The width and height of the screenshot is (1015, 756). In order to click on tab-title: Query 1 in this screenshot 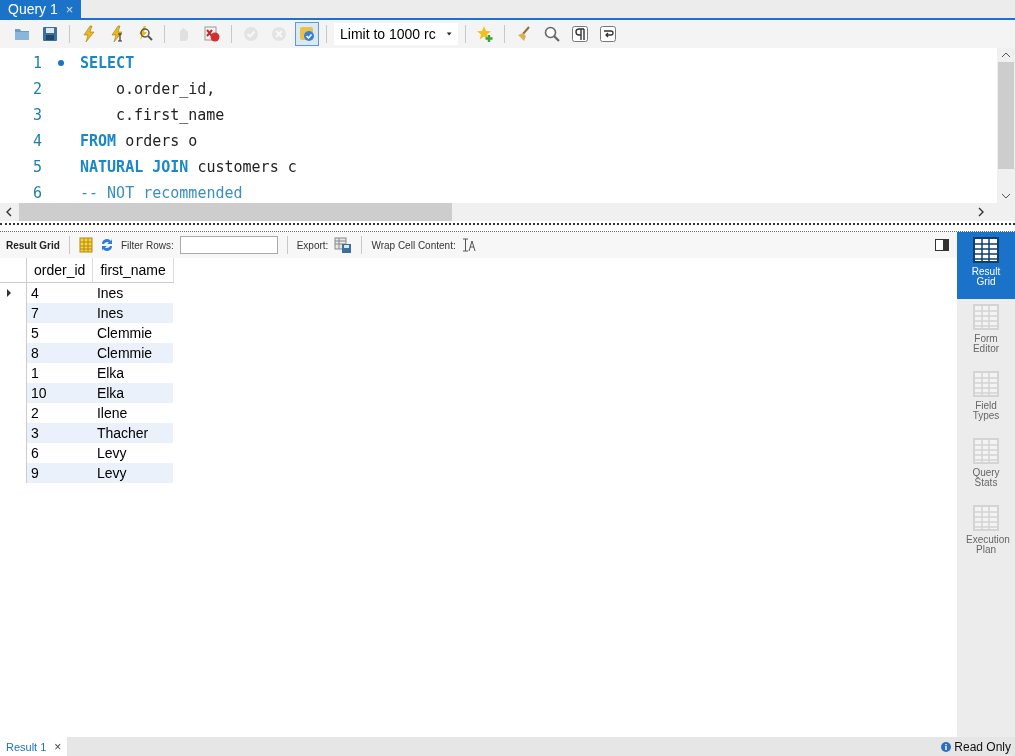, I will do `click(33, 9)`.